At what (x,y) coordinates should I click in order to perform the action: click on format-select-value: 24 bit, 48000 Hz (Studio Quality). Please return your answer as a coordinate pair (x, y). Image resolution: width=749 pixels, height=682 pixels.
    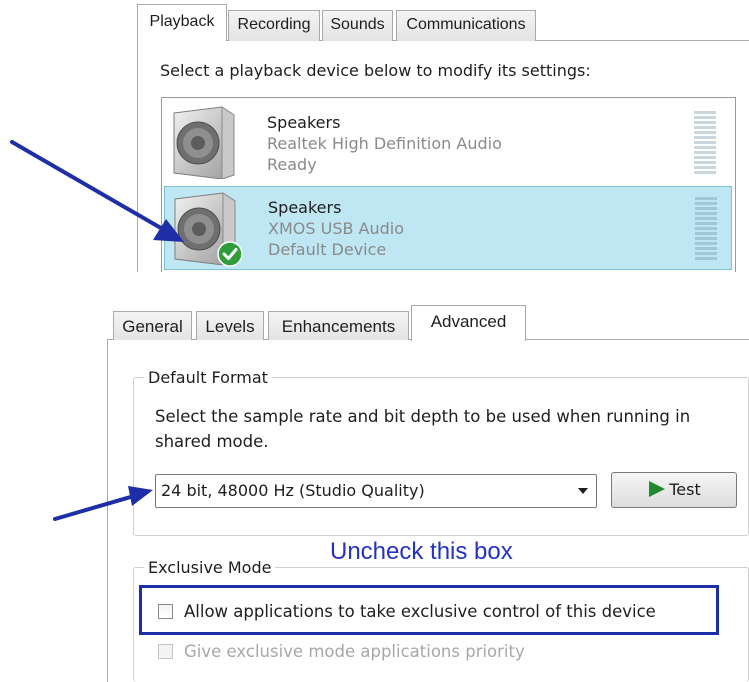
    Looking at the image, I should click on (293, 490).